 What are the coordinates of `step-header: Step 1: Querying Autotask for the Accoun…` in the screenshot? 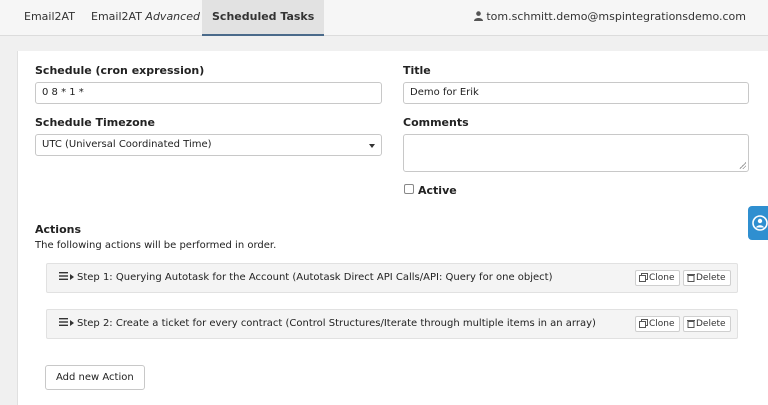 It's located at (306, 278).